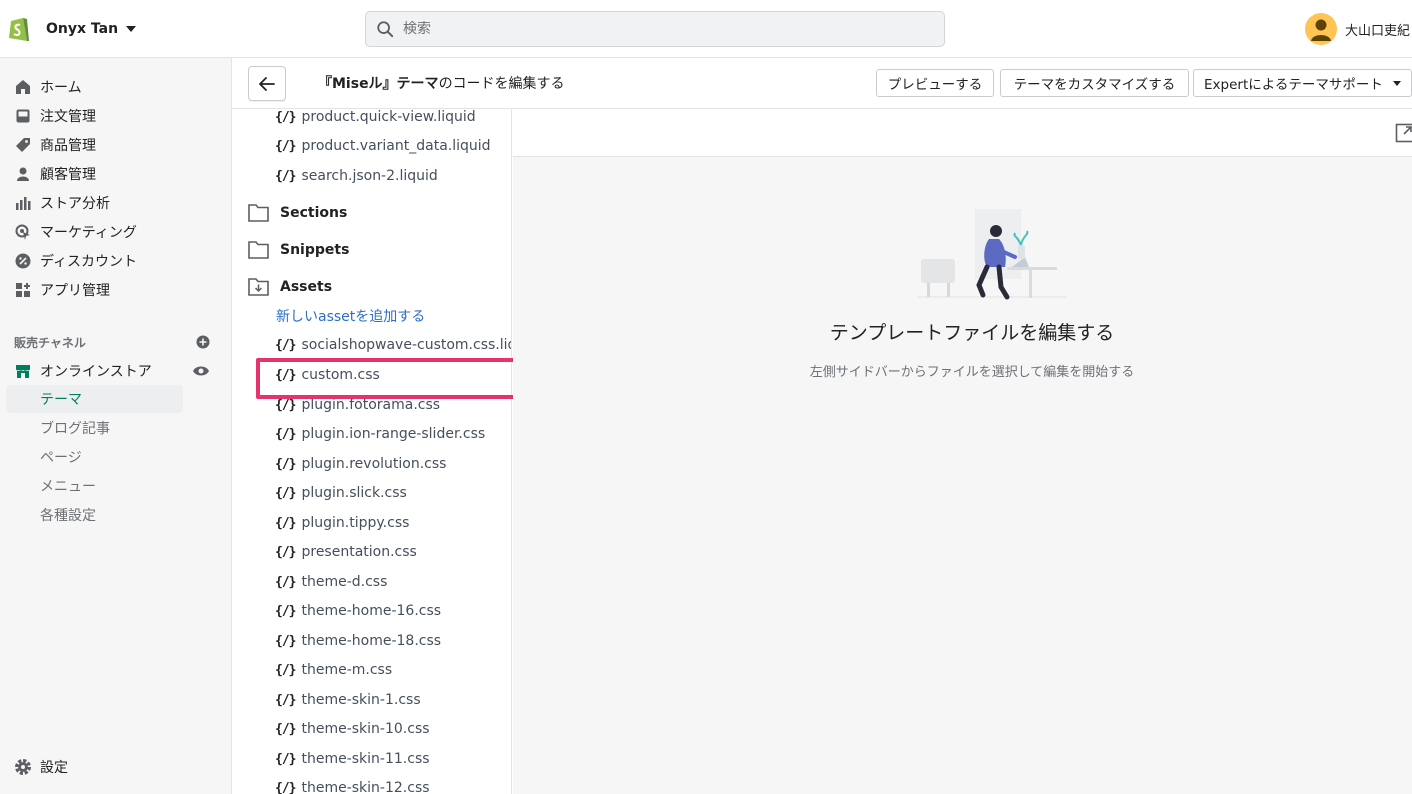 The width and height of the screenshot is (1412, 794). What do you see at coordinates (297, 213) in the screenshot?
I see `folder-sections: Sections` at bounding box center [297, 213].